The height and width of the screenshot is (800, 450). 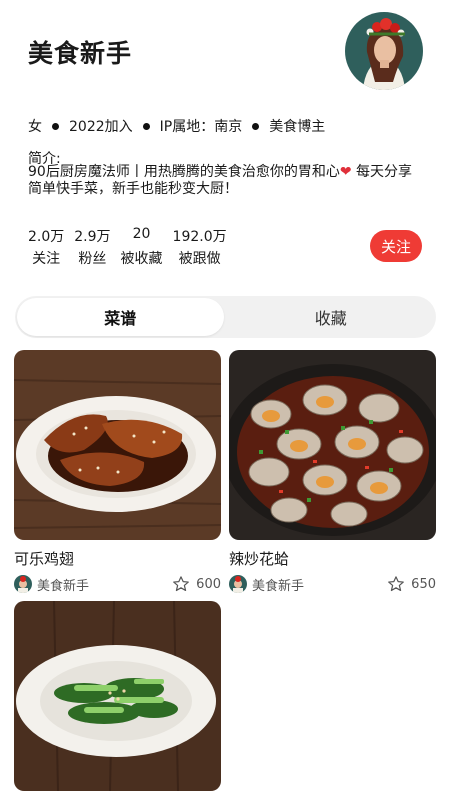 I want to click on stat-following: 2.0万 关注, so click(x=46, y=248).